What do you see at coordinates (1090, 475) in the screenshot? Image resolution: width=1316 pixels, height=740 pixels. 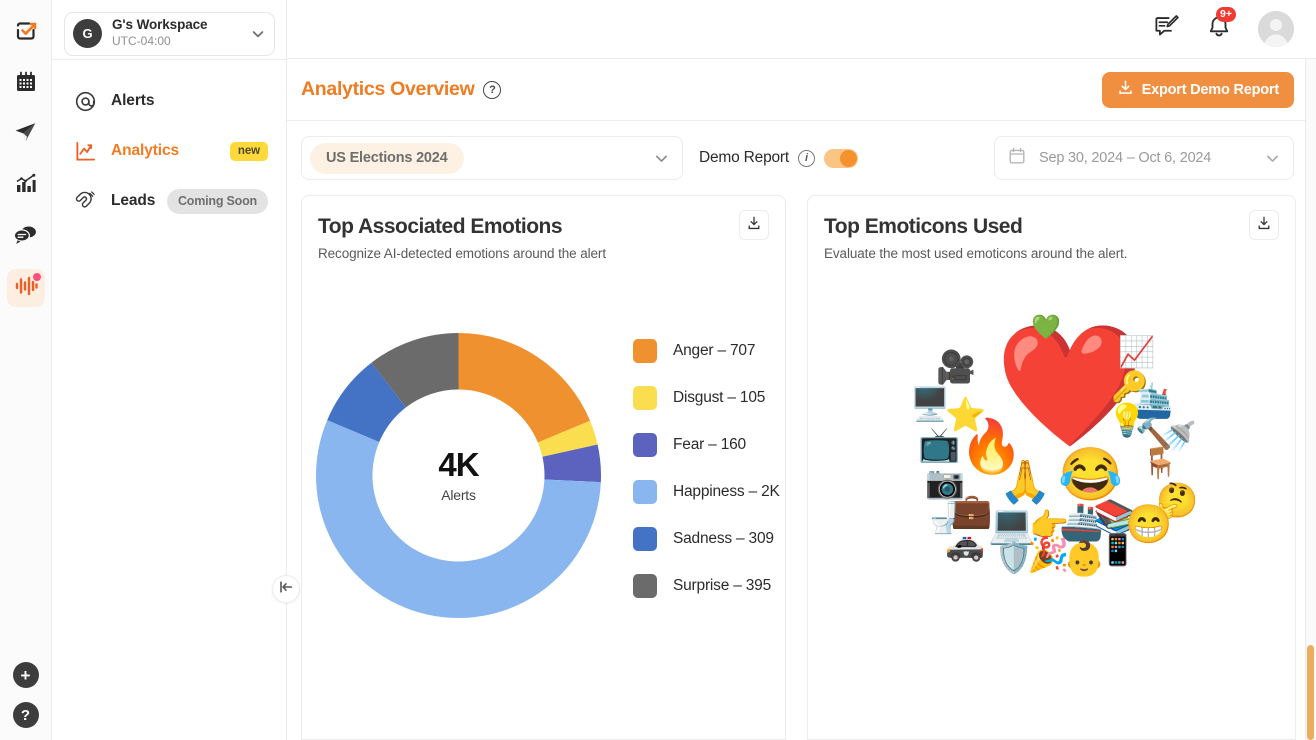 I see `emoticon-item: 😂` at bounding box center [1090, 475].